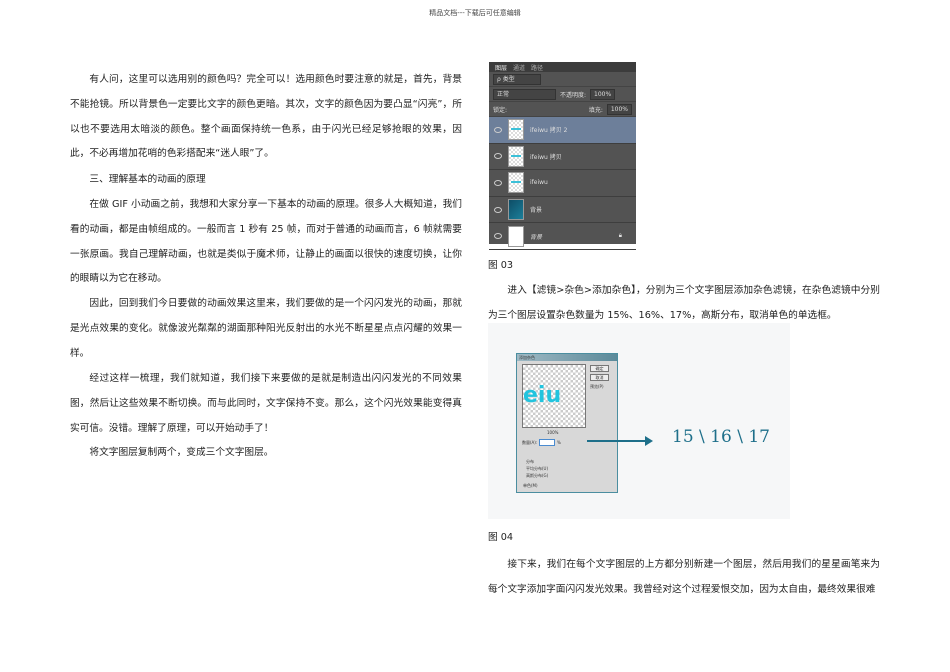 This screenshot has width=950, height=672. Describe the element at coordinates (597, 386) in the screenshot. I see `preview-checkbox: 预览(P)` at that location.